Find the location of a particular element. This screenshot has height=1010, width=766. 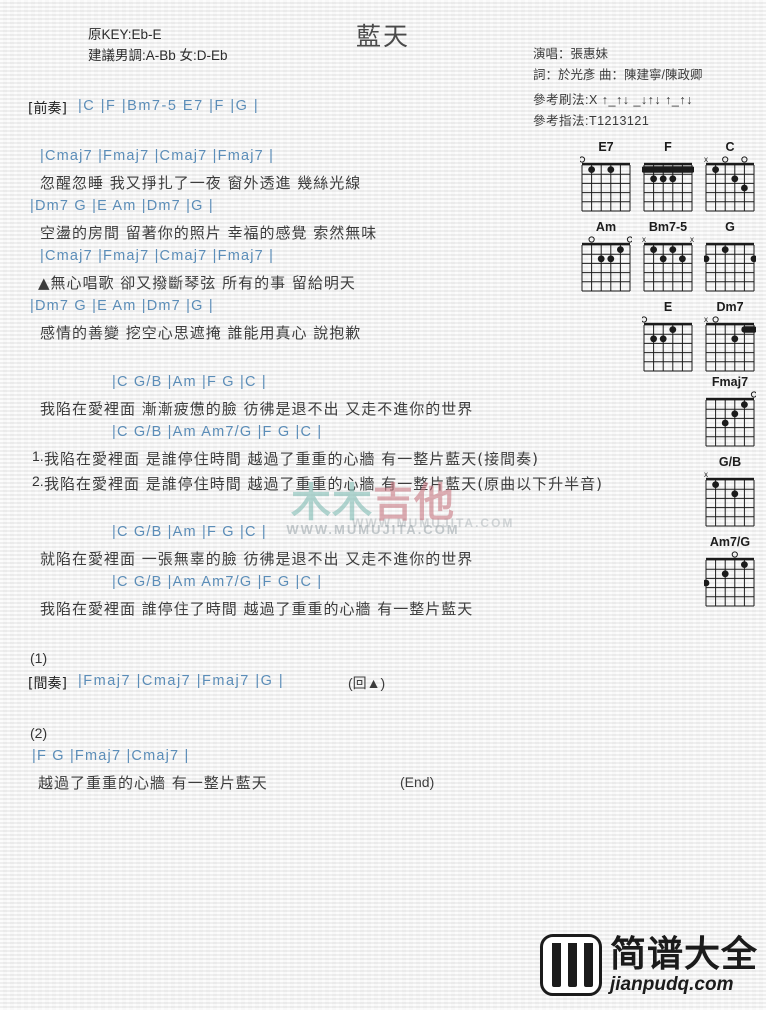

chord-diagram-dm7: Dm7 x is located at coordinates (730, 336).